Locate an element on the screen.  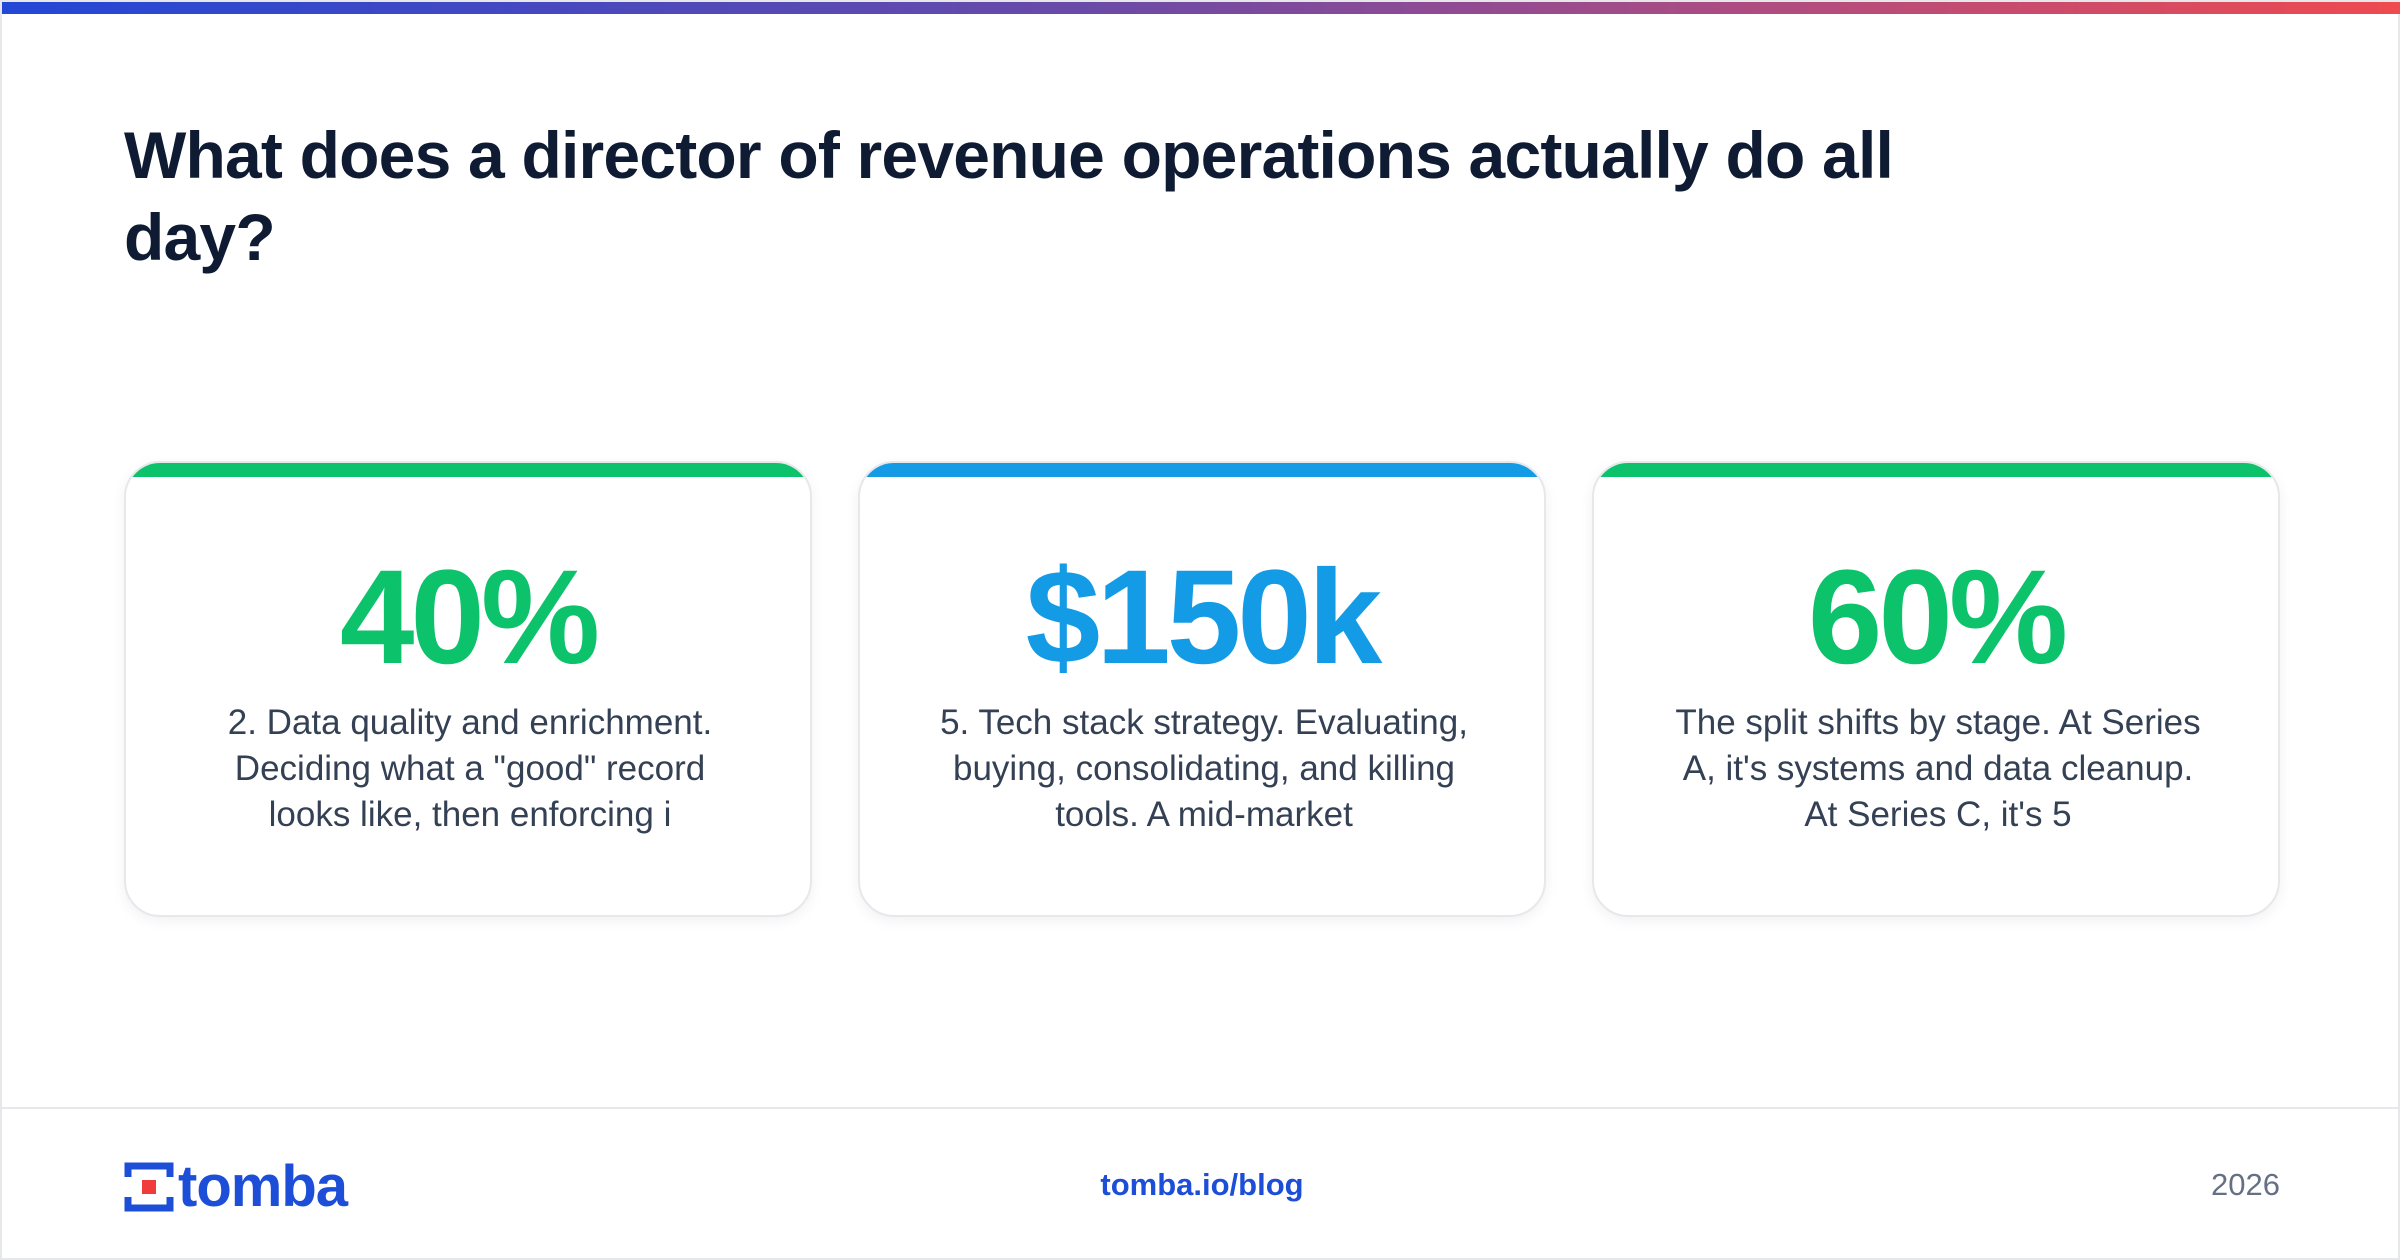
tomba-logo-icon is located at coordinates (149, 1187).